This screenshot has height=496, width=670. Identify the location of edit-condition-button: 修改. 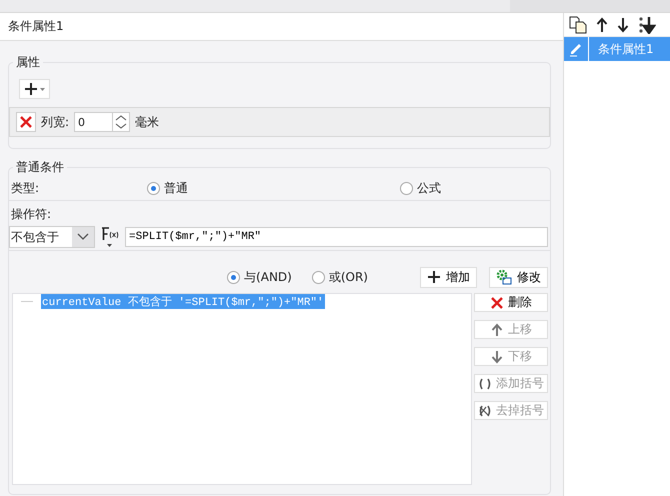
(518, 277).